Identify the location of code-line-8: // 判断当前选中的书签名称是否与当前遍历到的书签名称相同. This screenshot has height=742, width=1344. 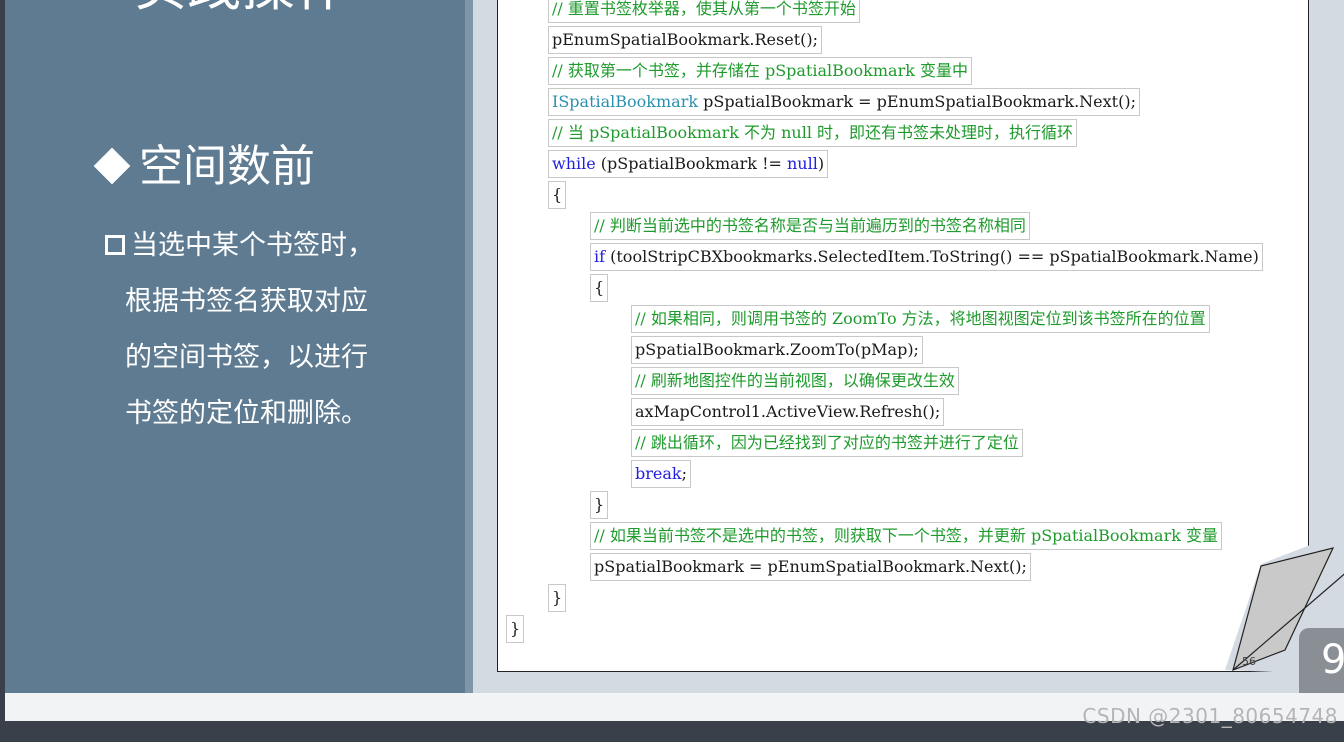
(810, 226).